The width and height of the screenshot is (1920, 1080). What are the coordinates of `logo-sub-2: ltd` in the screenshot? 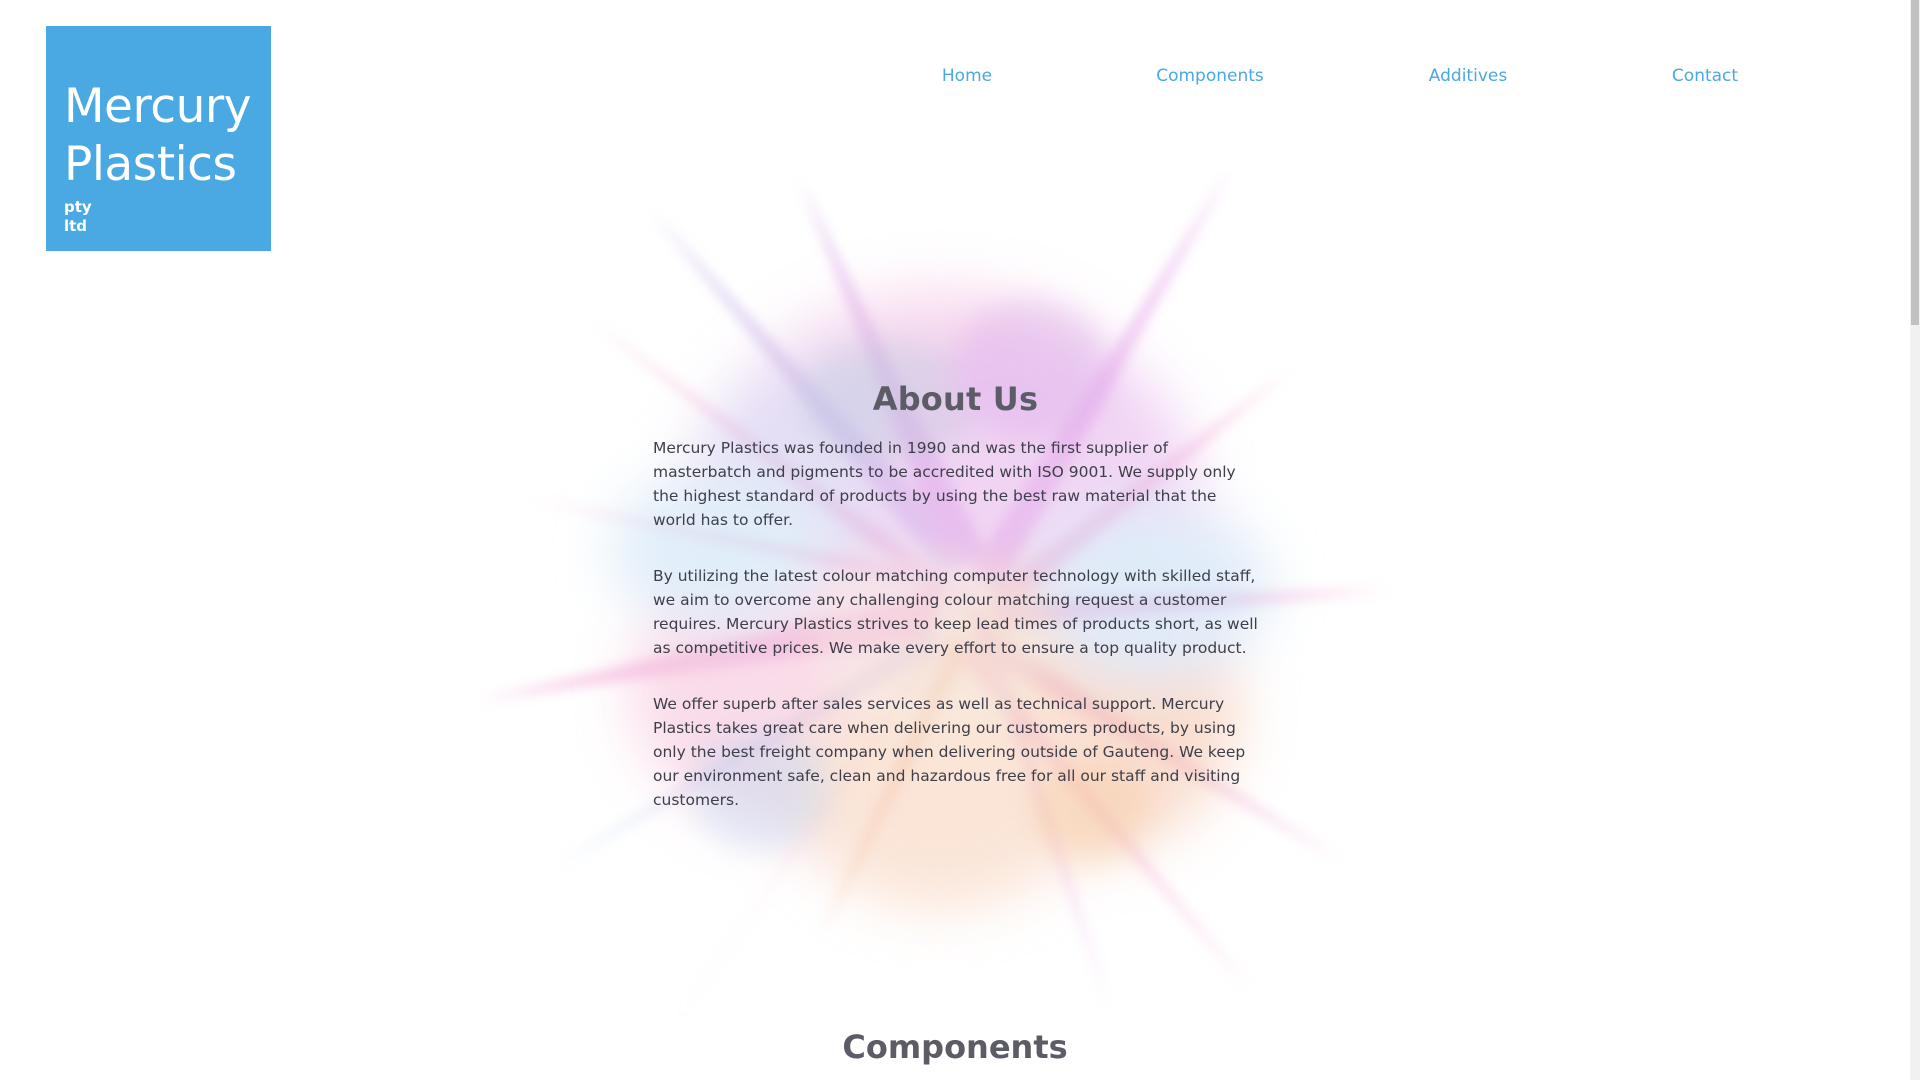 It's located at (76, 226).